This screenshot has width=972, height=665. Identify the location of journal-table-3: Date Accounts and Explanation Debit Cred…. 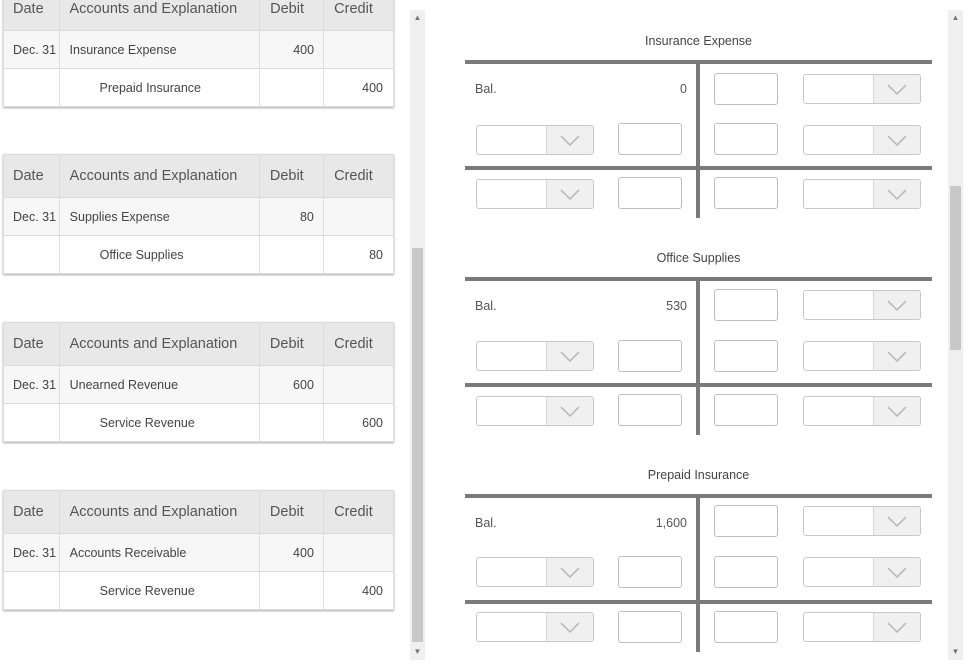
(199, 382).